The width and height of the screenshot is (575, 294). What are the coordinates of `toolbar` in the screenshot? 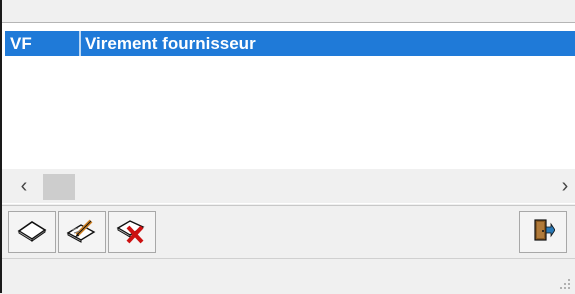 It's located at (83, 232).